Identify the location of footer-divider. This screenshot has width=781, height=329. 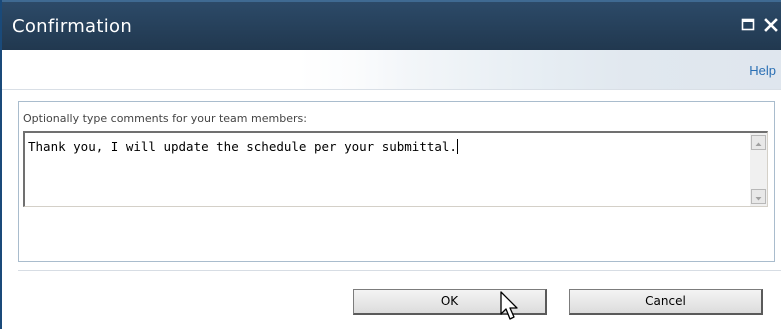
(399, 270).